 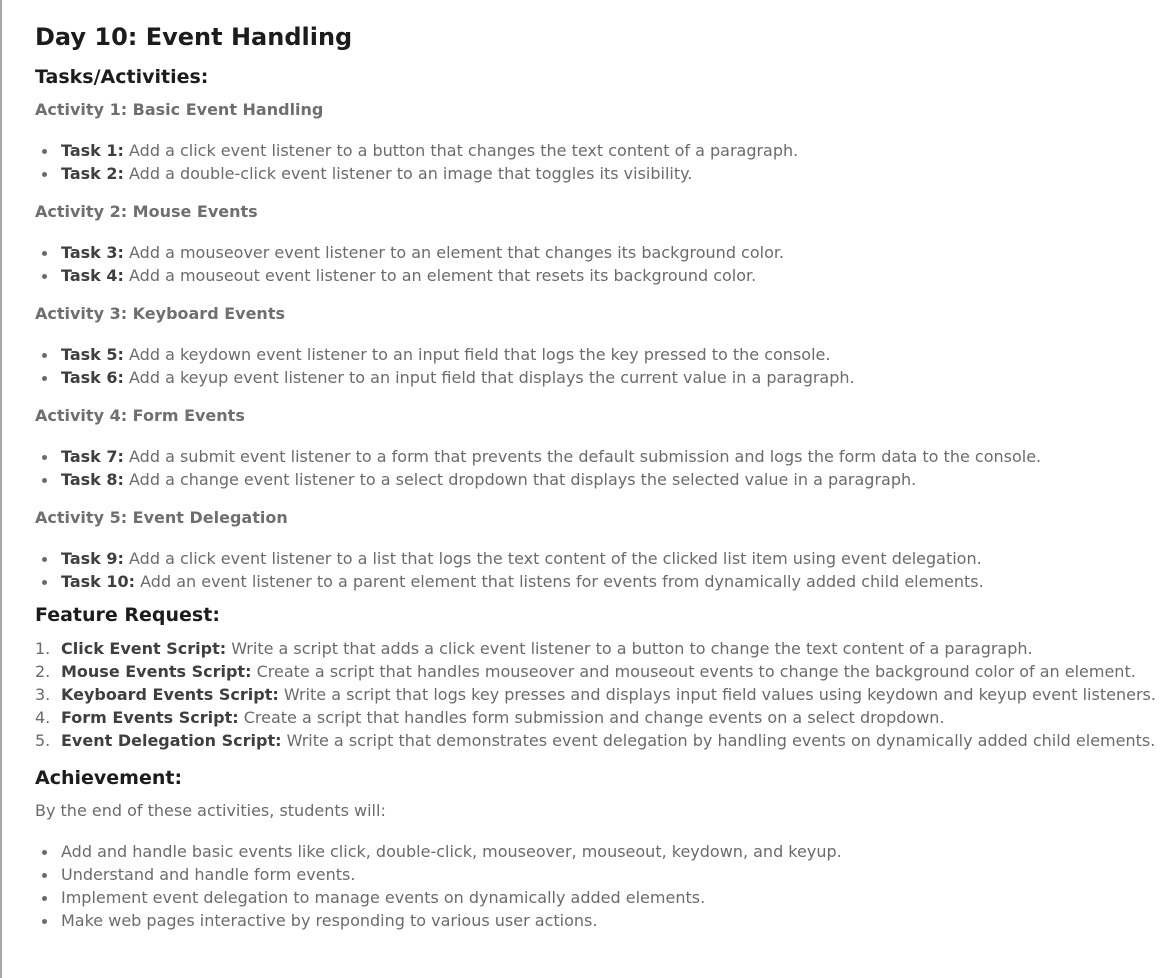 I want to click on activity-heading: Activity 4: Form Events, so click(x=140, y=415).